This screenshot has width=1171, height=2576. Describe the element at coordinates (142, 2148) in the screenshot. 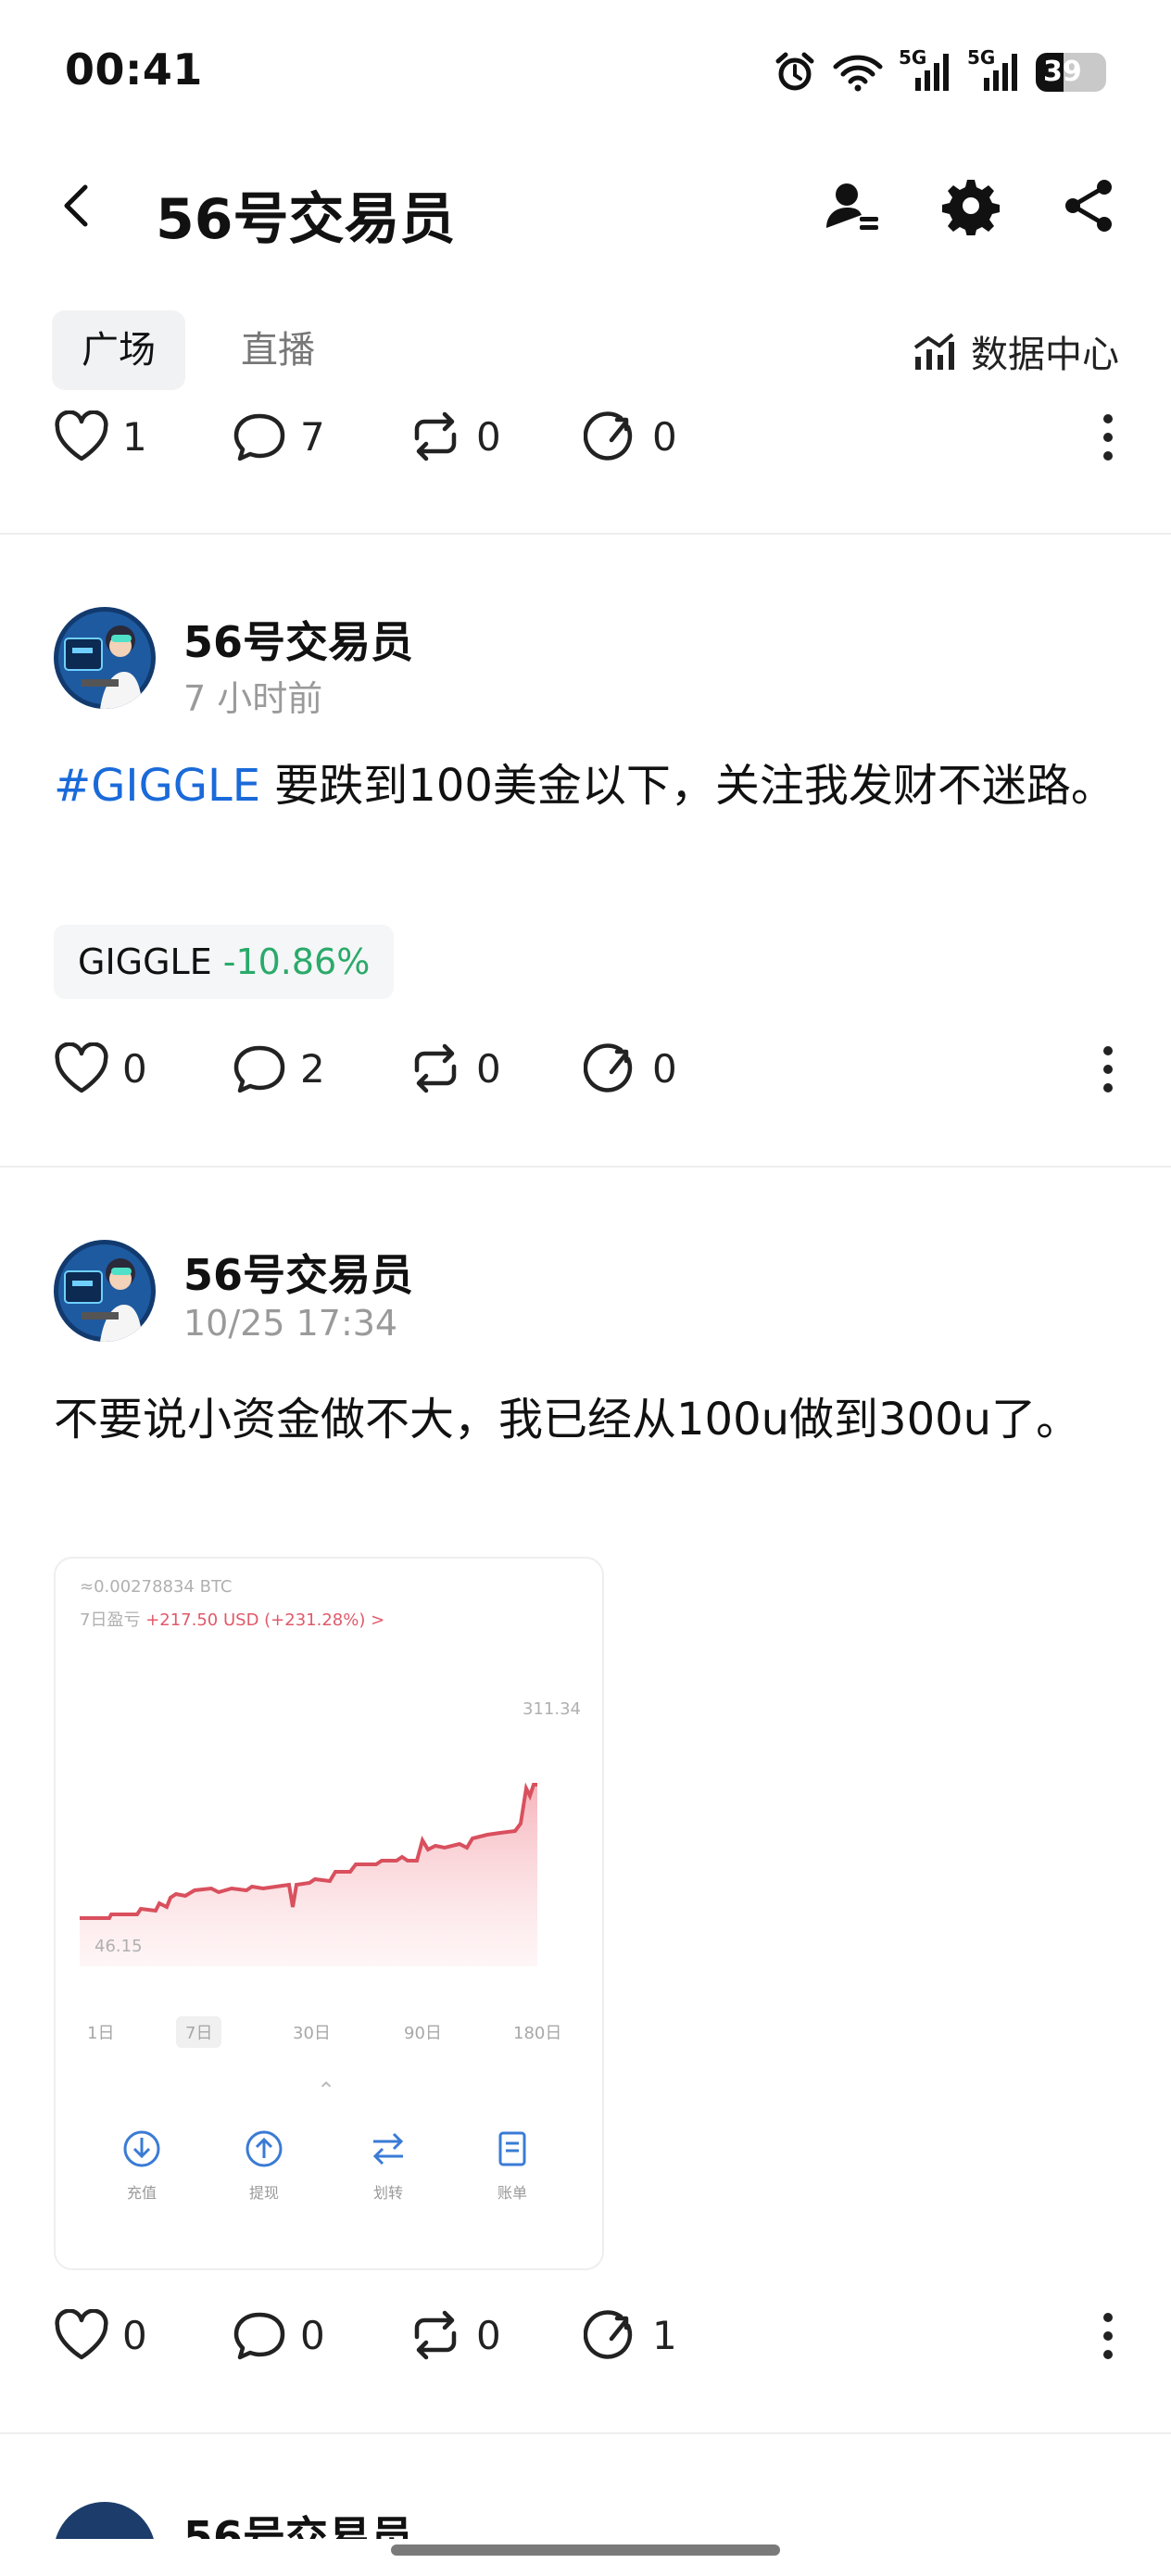

I see `deposit-icon` at that location.